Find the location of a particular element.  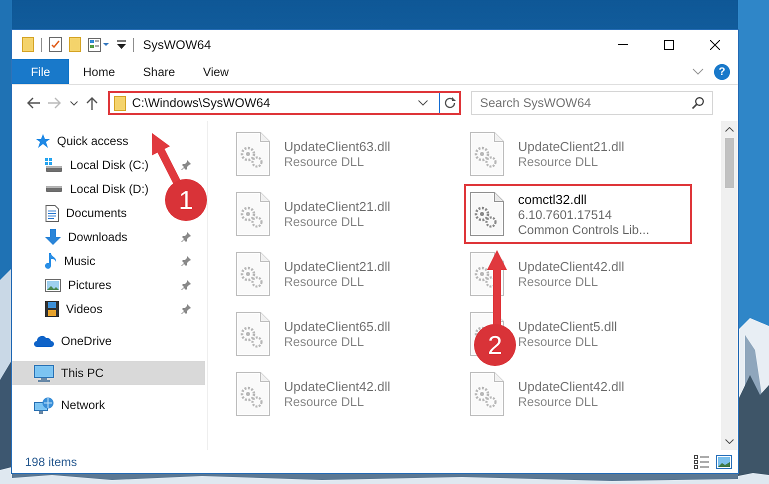

ribbon-tab: File is located at coordinates (40, 71).